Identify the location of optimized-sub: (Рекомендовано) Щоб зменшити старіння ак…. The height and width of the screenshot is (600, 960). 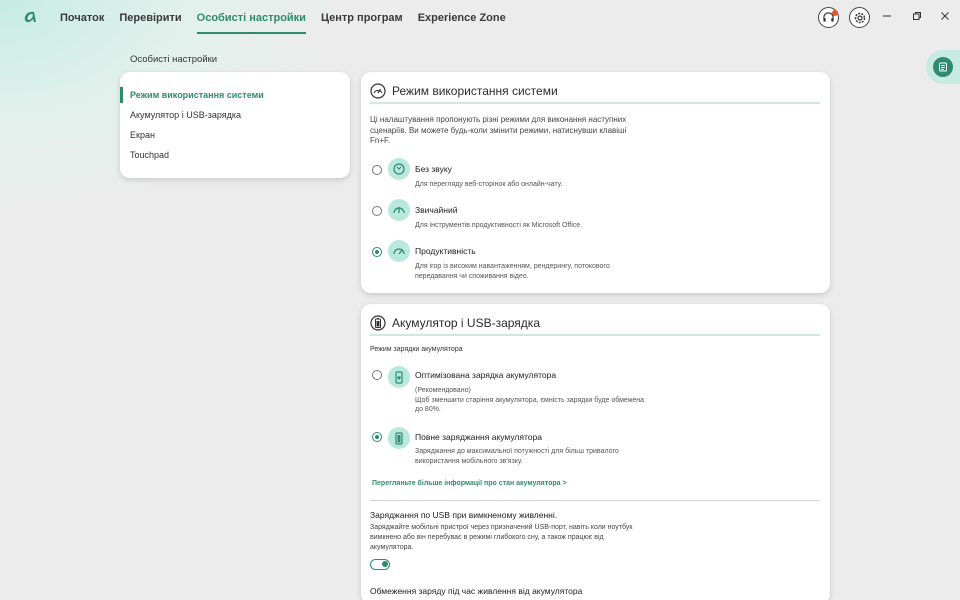
(530, 400).